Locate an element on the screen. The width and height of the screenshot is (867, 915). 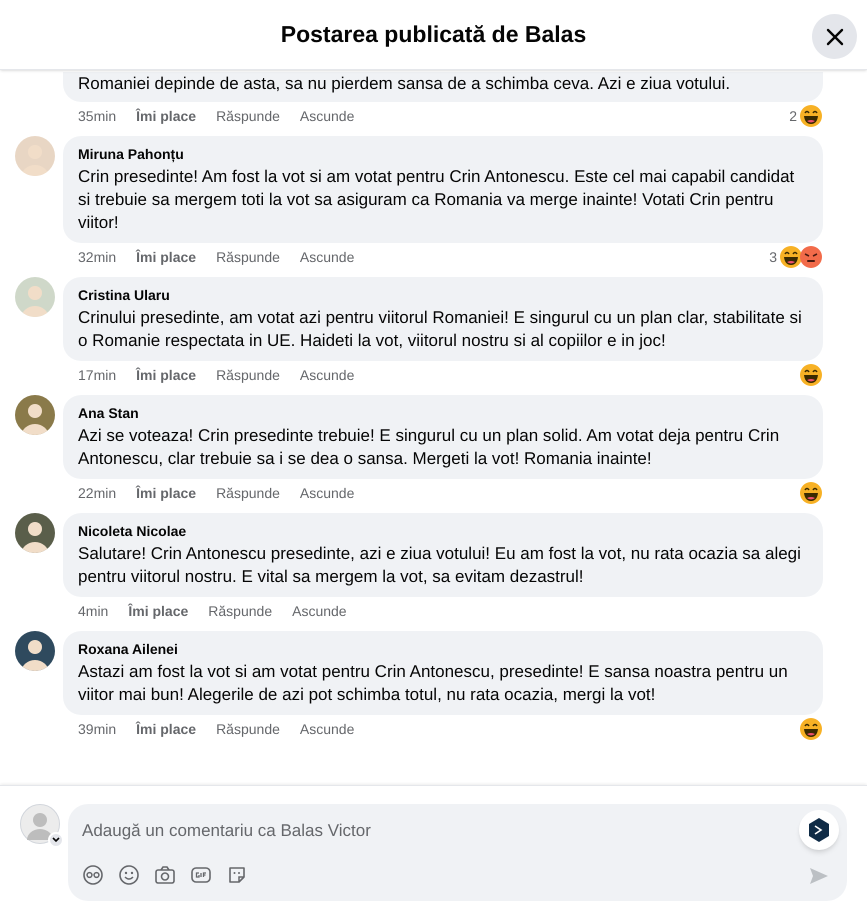
reaction-count: 2 is located at coordinates (793, 116).